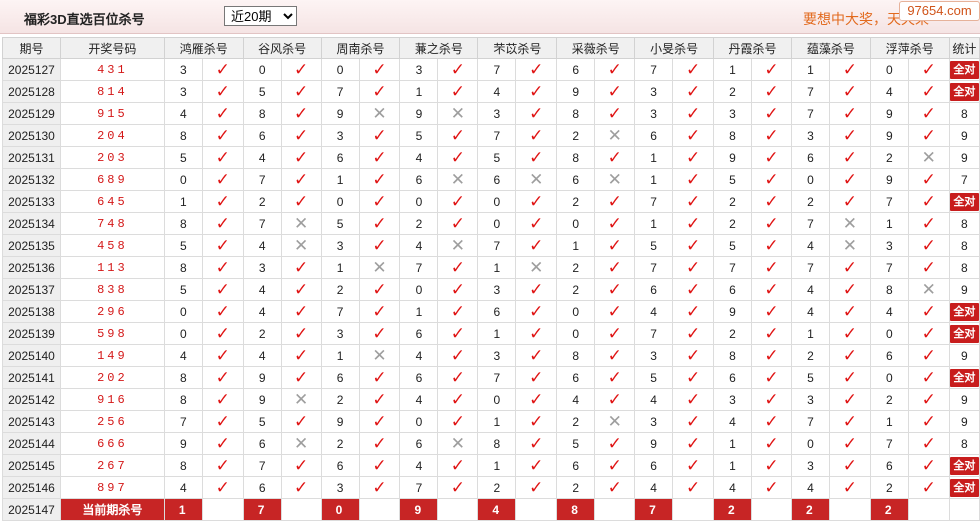 This screenshot has width=980, height=522. Describe the element at coordinates (31, 311) in the screenshot. I see `issue-cell: 2025138` at that location.